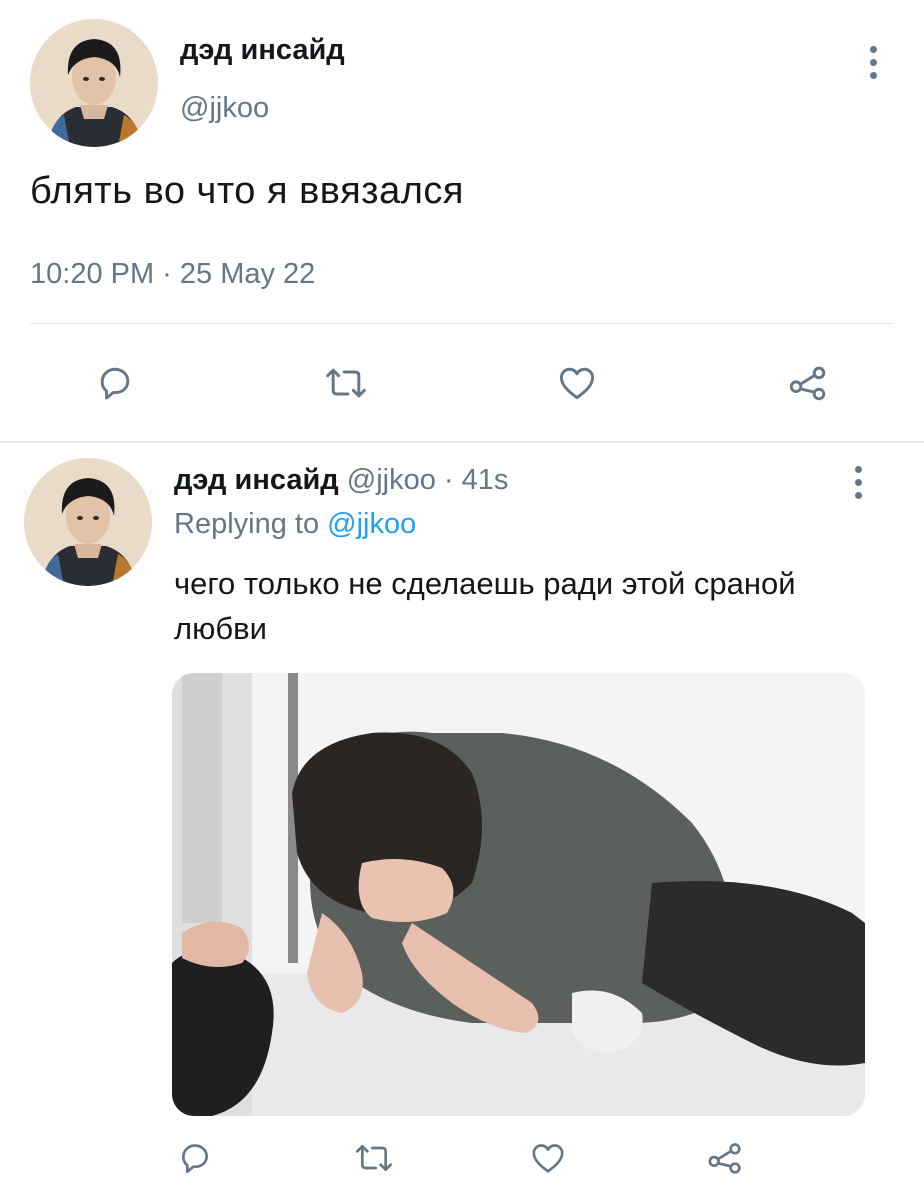  Describe the element at coordinates (371, 524) in the screenshot. I see `replying-mention-link: @jjkoo` at that location.